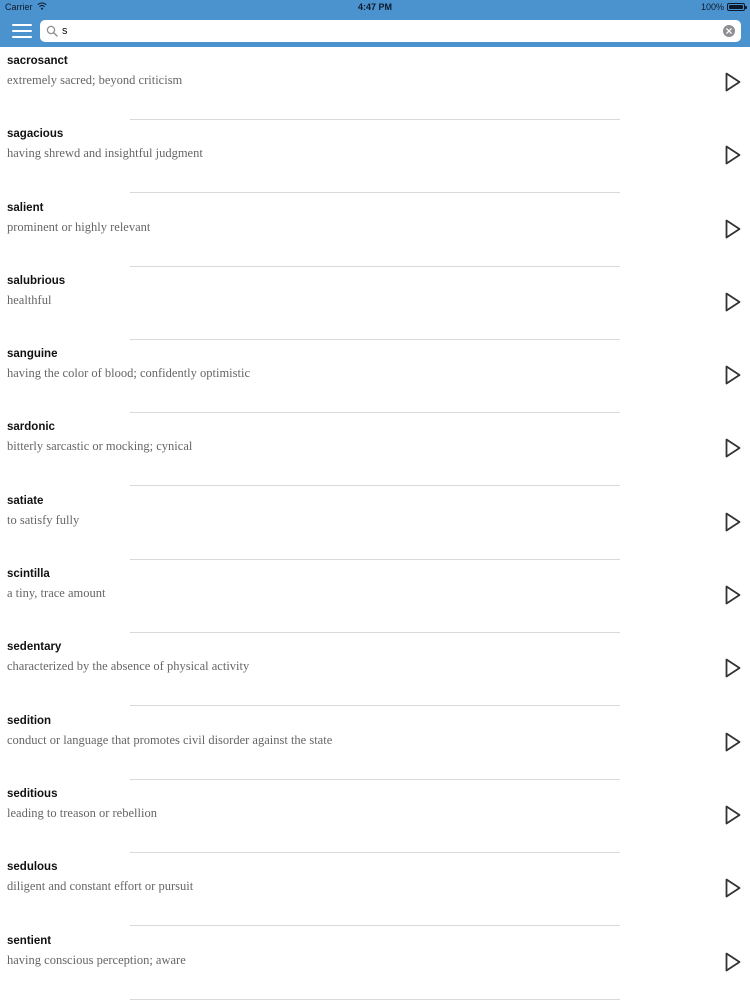 The image size is (750, 1000). What do you see at coordinates (29, 299) in the screenshot?
I see `word-definition: healthful` at bounding box center [29, 299].